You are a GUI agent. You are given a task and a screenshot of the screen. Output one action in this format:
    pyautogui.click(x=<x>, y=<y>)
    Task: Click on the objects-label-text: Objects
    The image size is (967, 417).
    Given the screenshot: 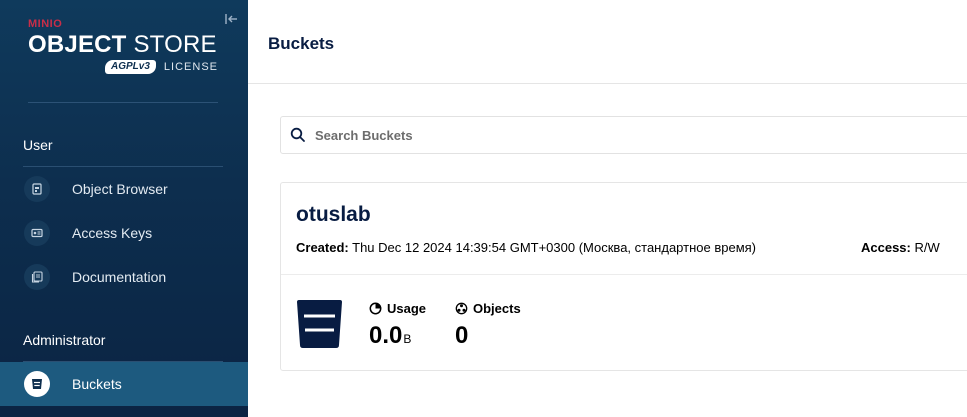 What is the action you would take?
    pyautogui.click(x=497, y=308)
    